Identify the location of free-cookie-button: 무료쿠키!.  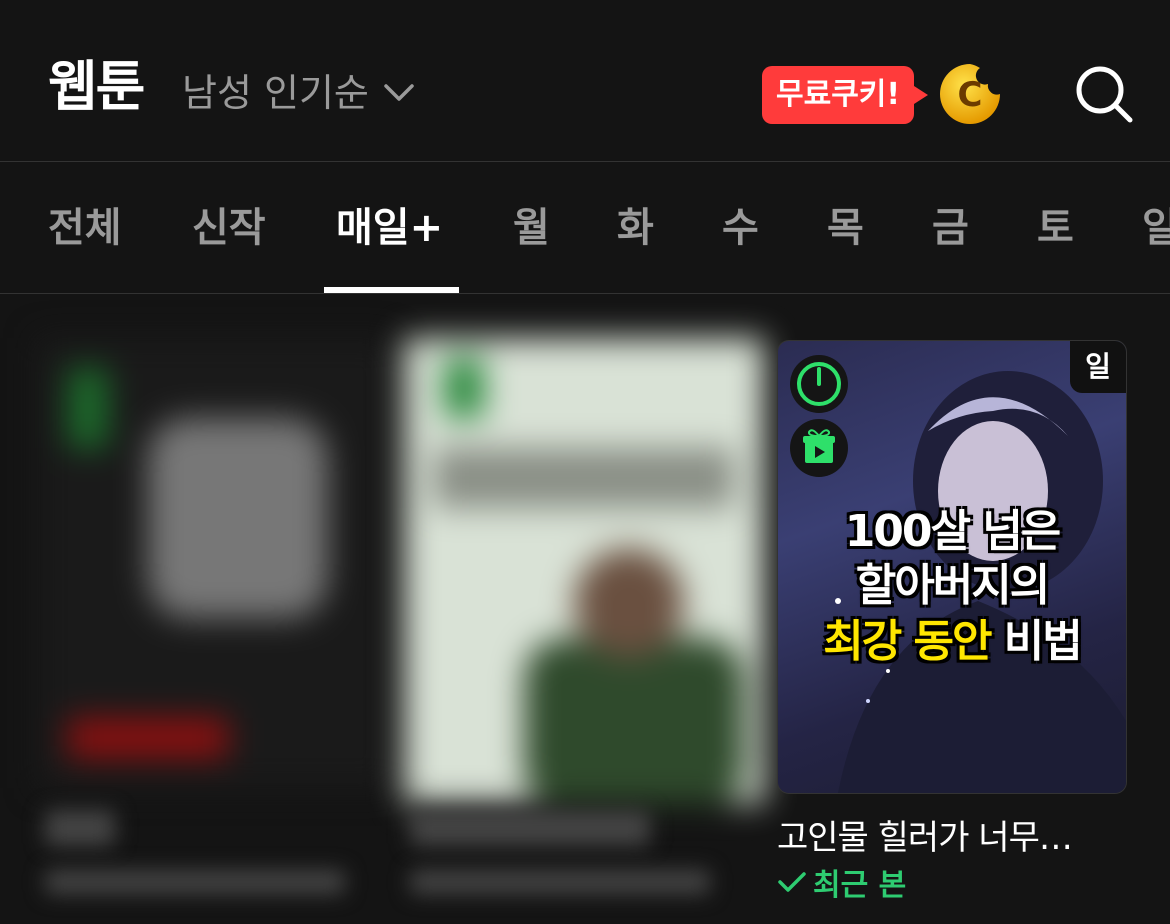
(845, 95).